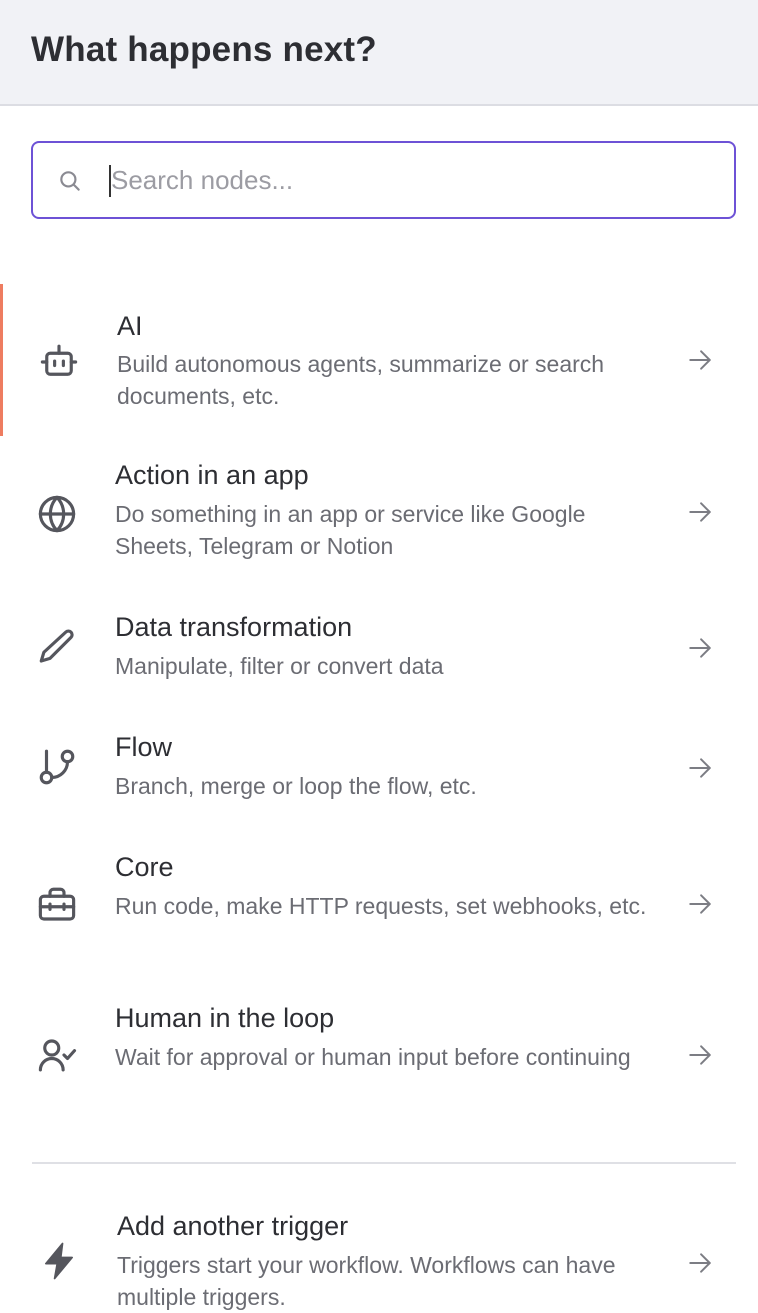  Describe the element at coordinates (56, 646) in the screenshot. I see `pencil-icon` at that location.